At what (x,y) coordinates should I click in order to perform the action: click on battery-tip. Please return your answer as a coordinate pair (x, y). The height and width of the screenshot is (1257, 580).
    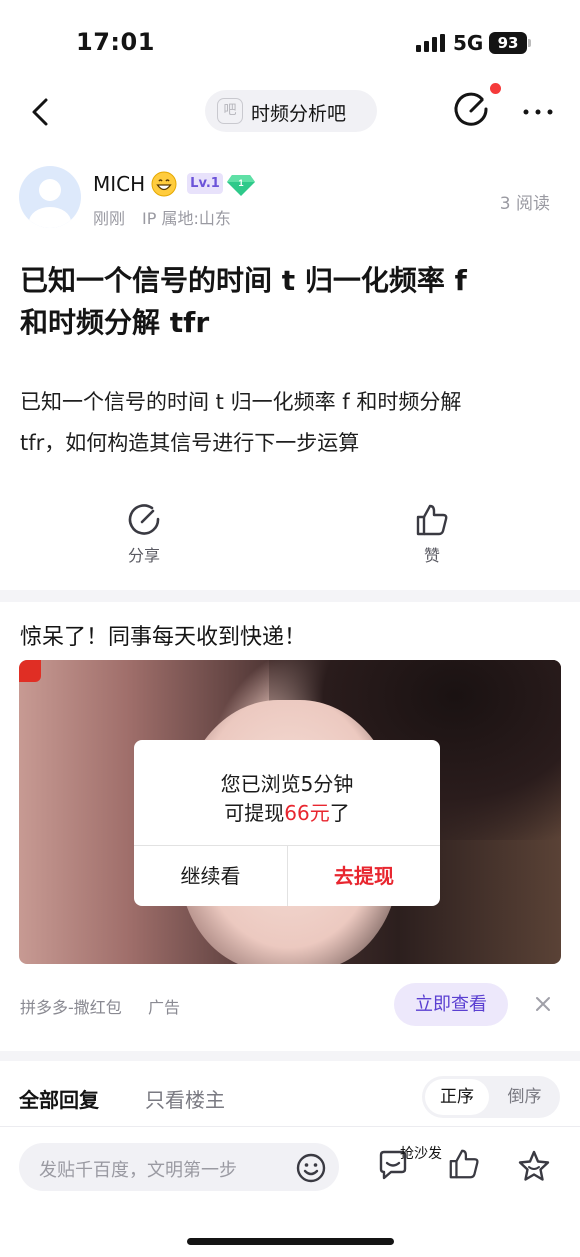
    Looking at the image, I should click on (529, 43).